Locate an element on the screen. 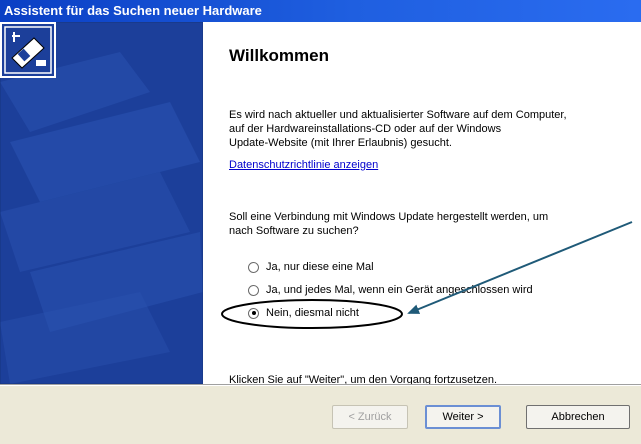 Image resolution: width=641 pixels, height=444 pixels. hardware-wizard-icon is located at coordinates (28, 50).